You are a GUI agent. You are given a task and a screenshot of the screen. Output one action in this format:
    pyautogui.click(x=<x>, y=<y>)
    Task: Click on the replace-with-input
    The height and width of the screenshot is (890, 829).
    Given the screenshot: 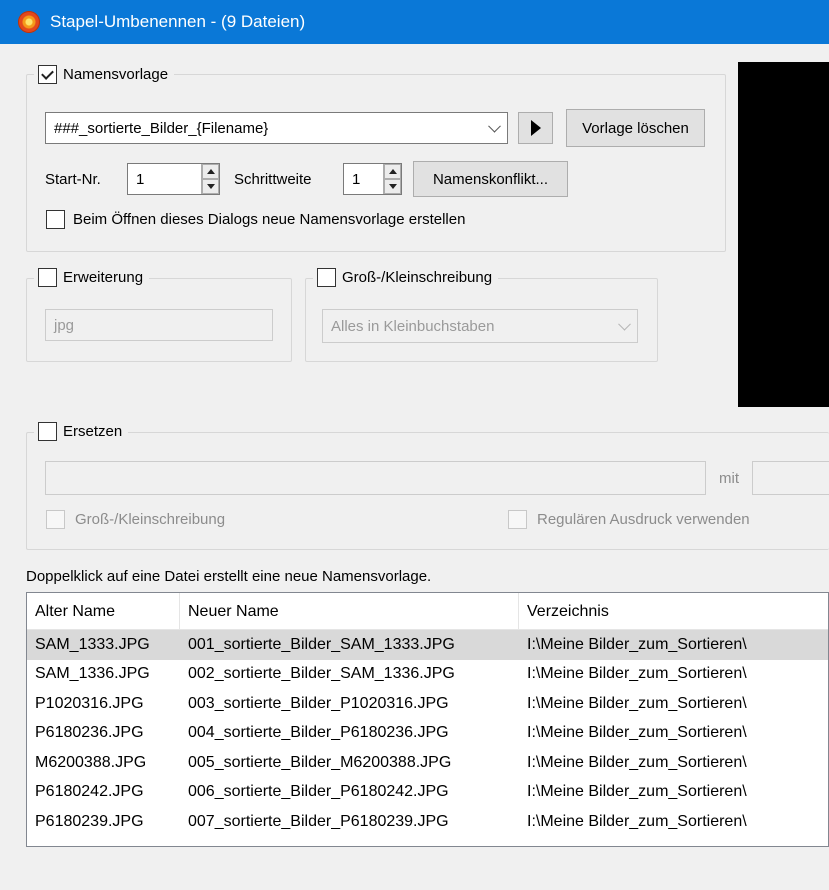 What is the action you would take?
    pyautogui.click(x=790, y=478)
    